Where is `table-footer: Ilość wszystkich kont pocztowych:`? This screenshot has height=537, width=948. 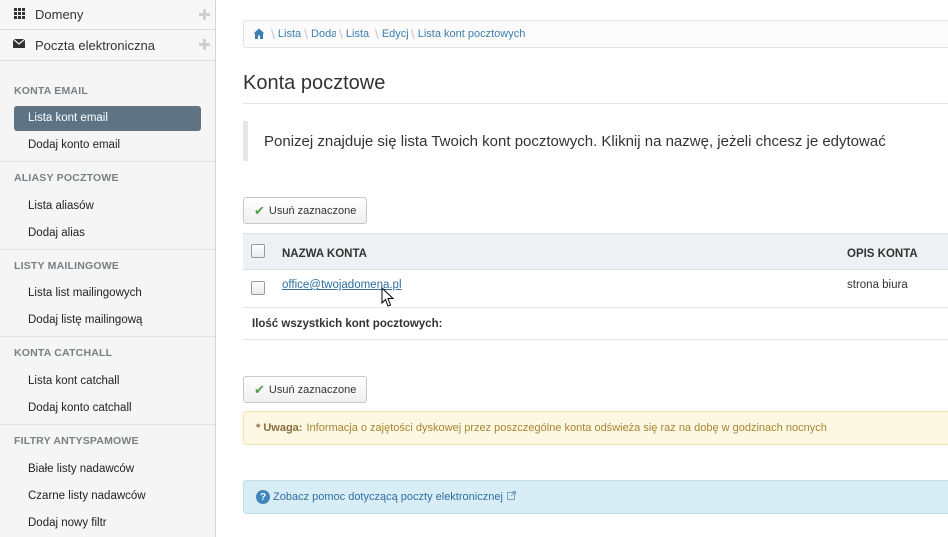 table-footer: Ilość wszystkich kont pocztowych: is located at coordinates (595, 324).